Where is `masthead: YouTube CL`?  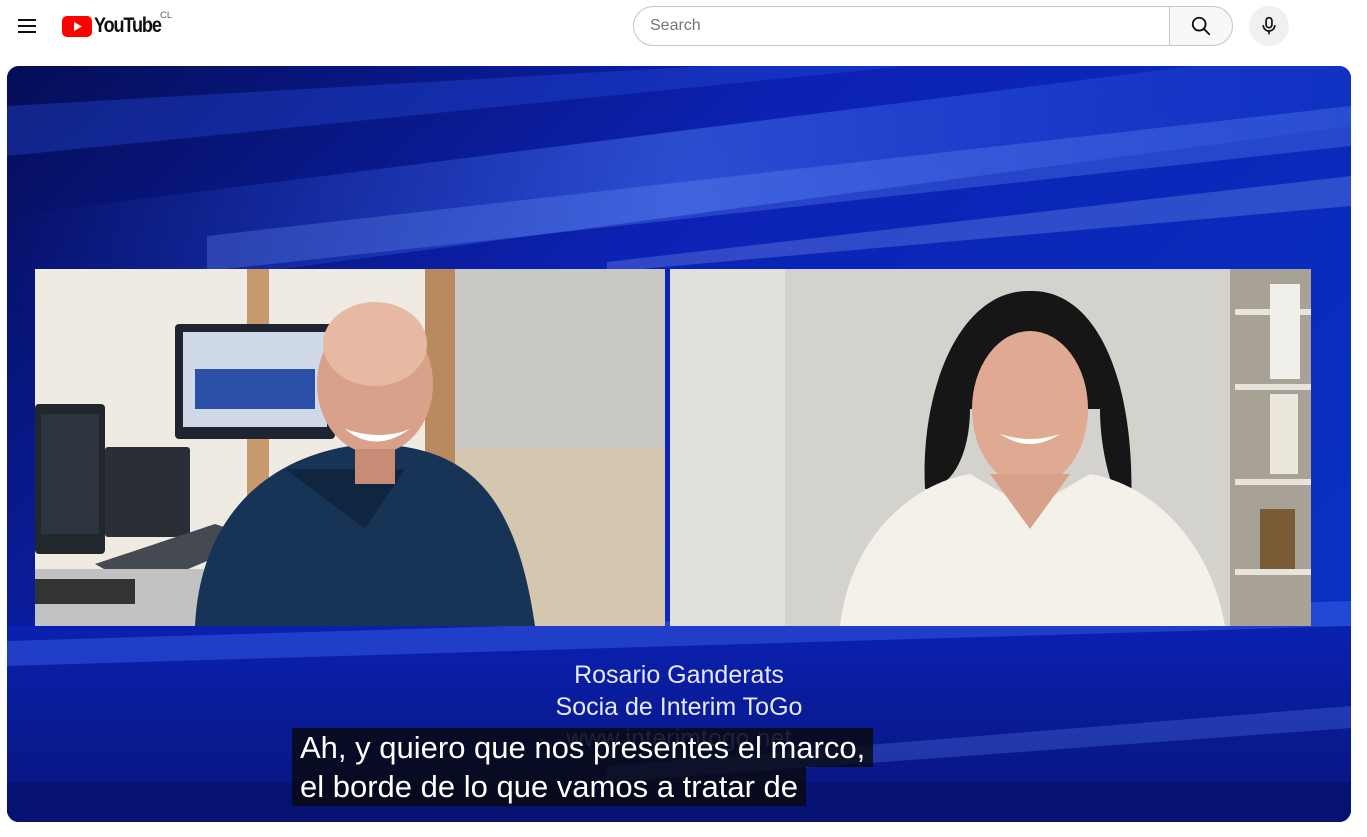 masthead: YouTube CL is located at coordinates (683, 28).